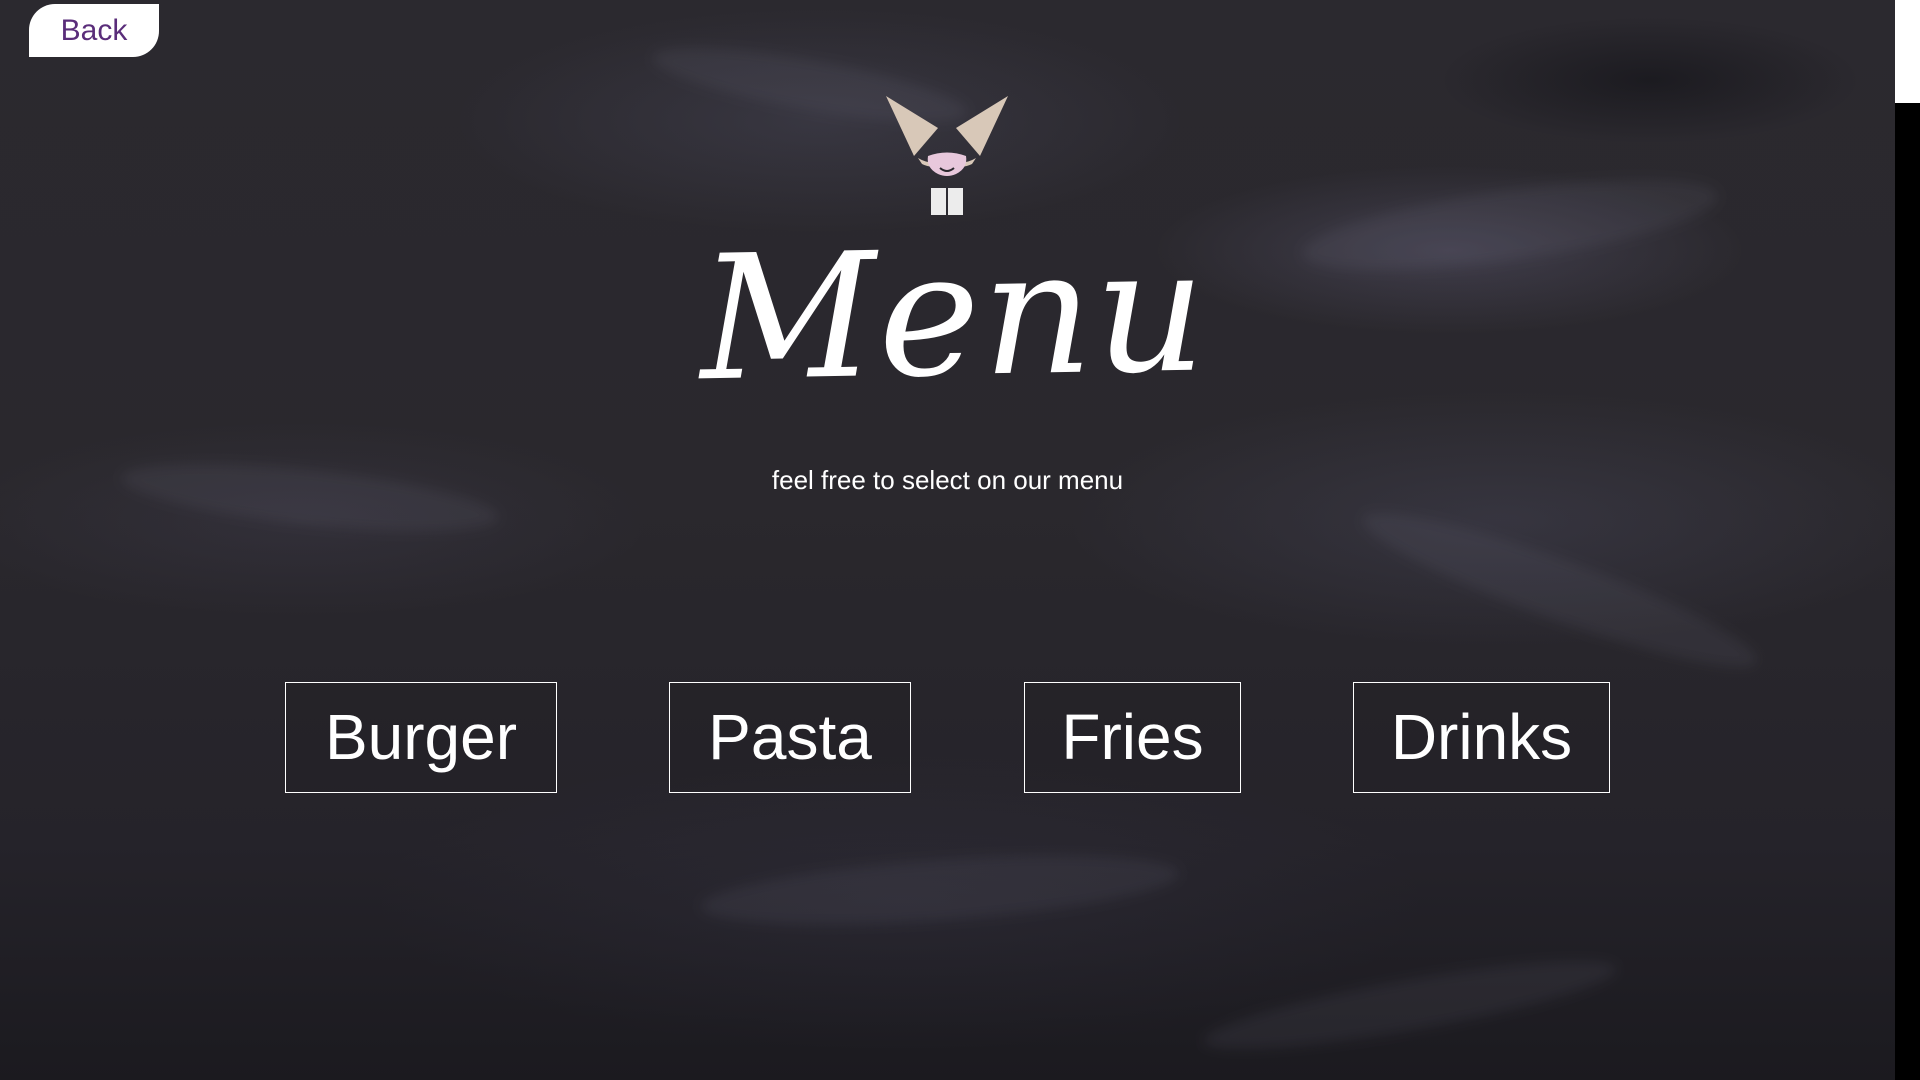 The height and width of the screenshot is (1080, 1920). Describe the element at coordinates (421, 737) in the screenshot. I see `burger-button: Burger` at that location.